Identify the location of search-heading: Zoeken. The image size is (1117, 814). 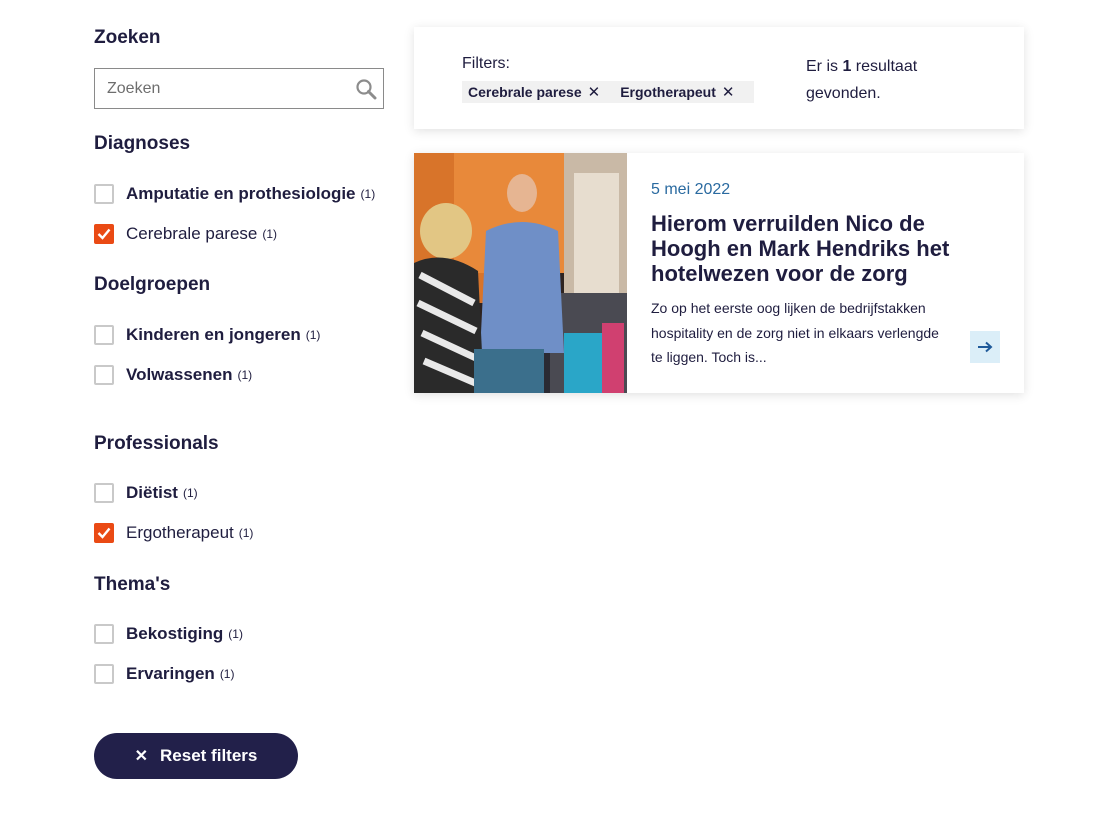
(127, 37).